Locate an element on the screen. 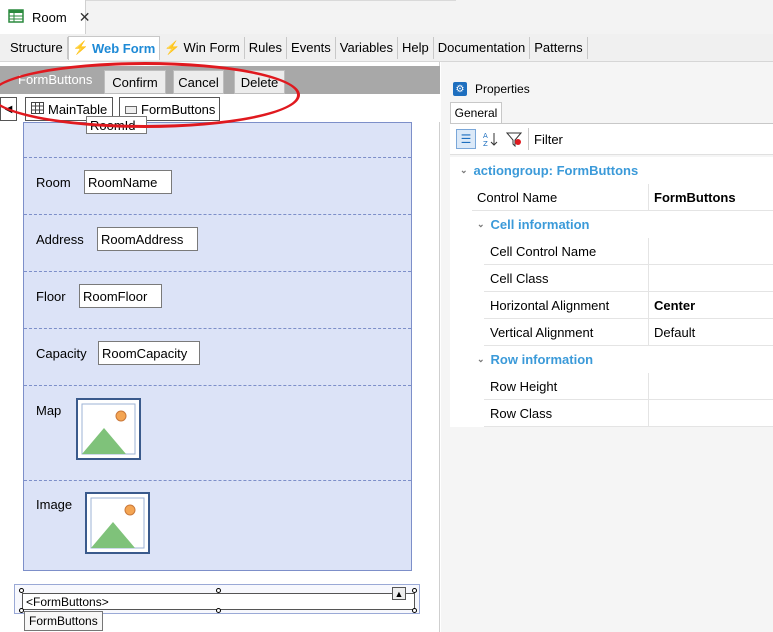  property-name: Control Name is located at coordinates (560, 197).